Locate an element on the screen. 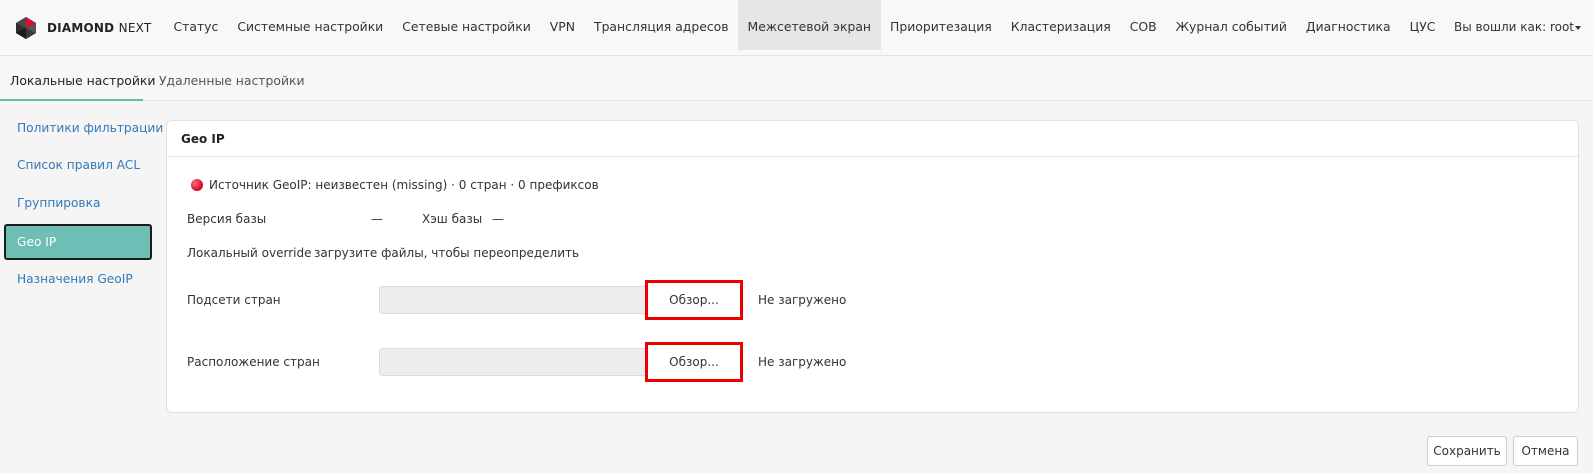 The width and height of the screenshot is (1593, 473). nav-diagnostics: Диагностика is located at coordinates (1348, 25).